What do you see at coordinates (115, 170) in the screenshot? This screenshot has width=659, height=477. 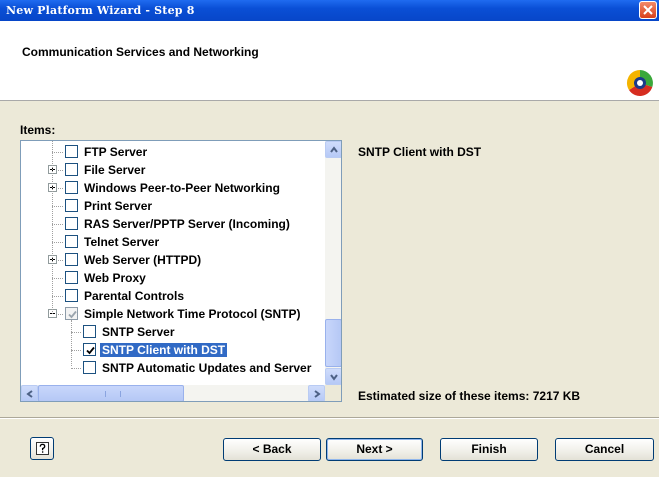 I see `tree-item-label: File Server` at bounding box center [115, 170].